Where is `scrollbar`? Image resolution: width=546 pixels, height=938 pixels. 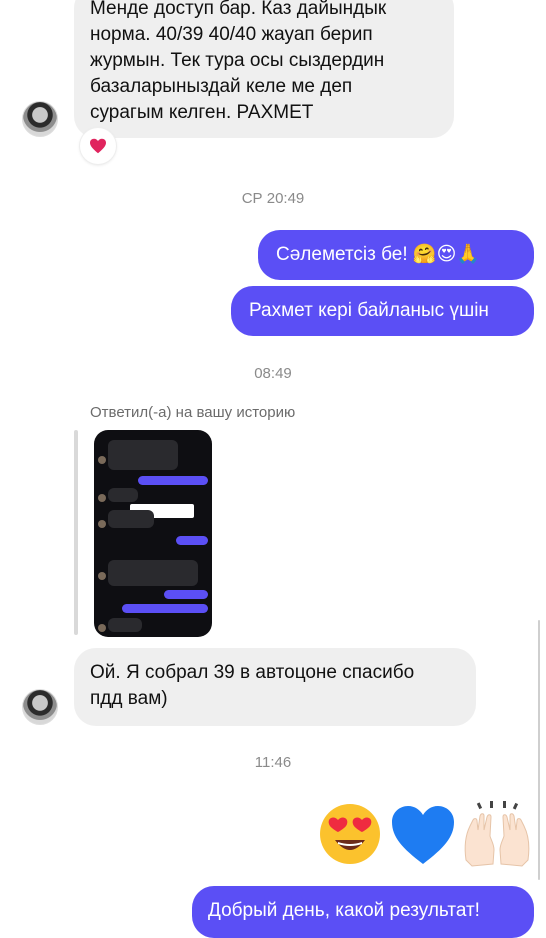
scrollbar is located at coordinates (539, 750).